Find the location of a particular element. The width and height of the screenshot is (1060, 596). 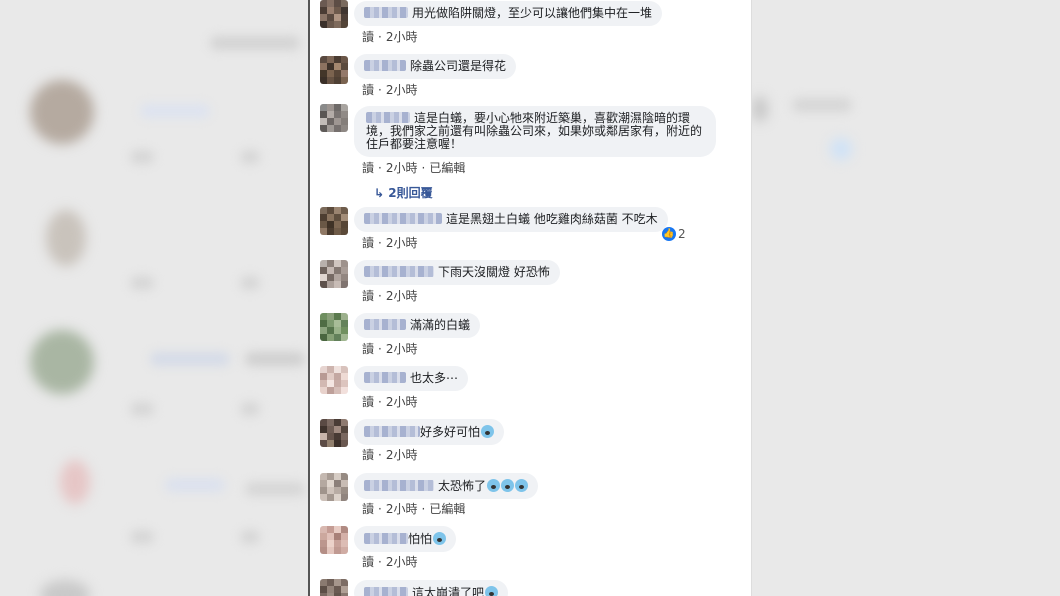

comment-bubble: 怕怕 is located at coordinates (405, 539).